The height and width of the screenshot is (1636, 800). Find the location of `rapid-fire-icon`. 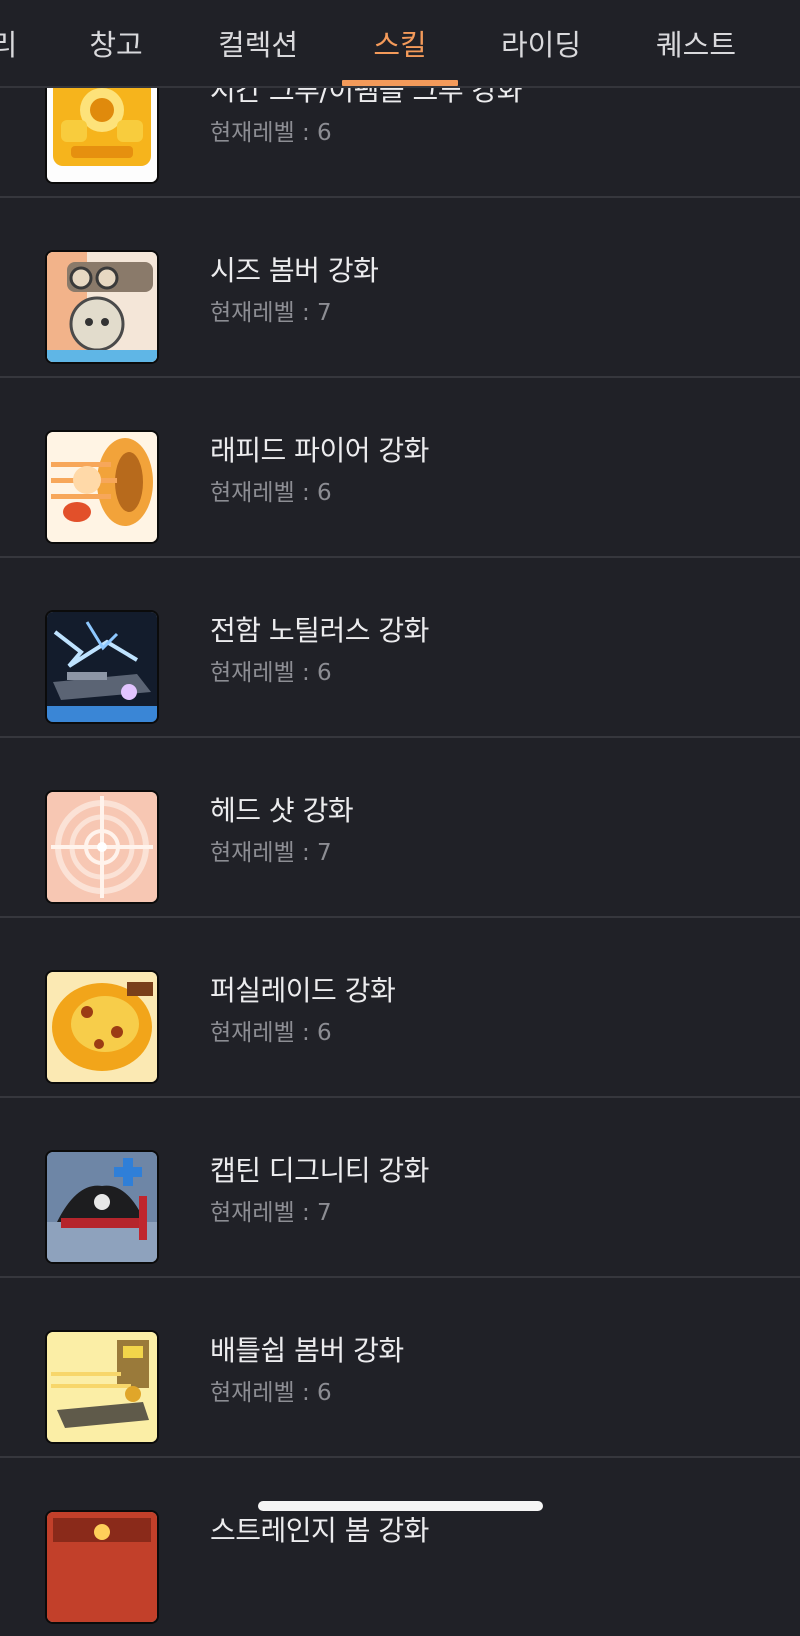

rapid-fire-icon is located at coordinates (102, 487).